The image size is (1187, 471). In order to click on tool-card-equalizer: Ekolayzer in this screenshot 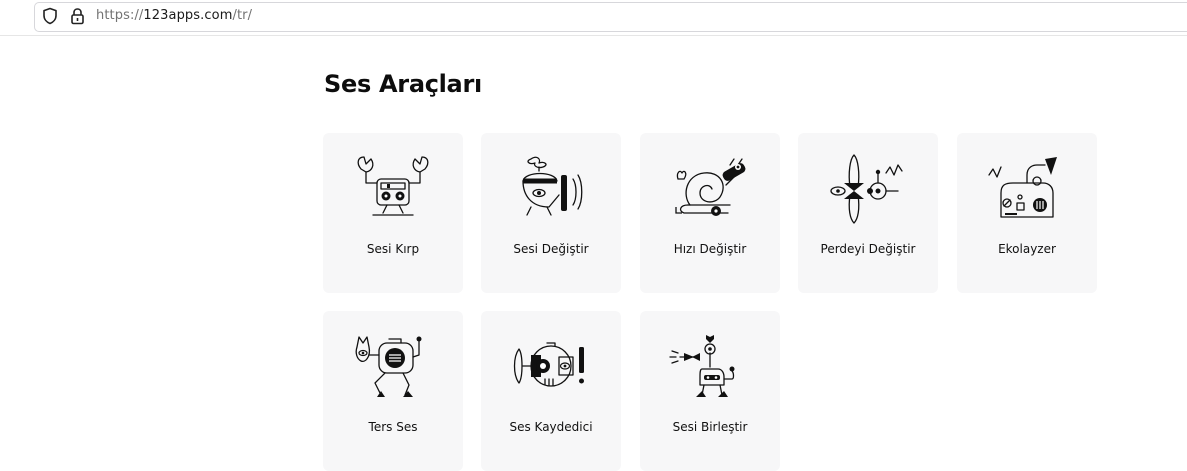, I will do `click(1027, 213)`.